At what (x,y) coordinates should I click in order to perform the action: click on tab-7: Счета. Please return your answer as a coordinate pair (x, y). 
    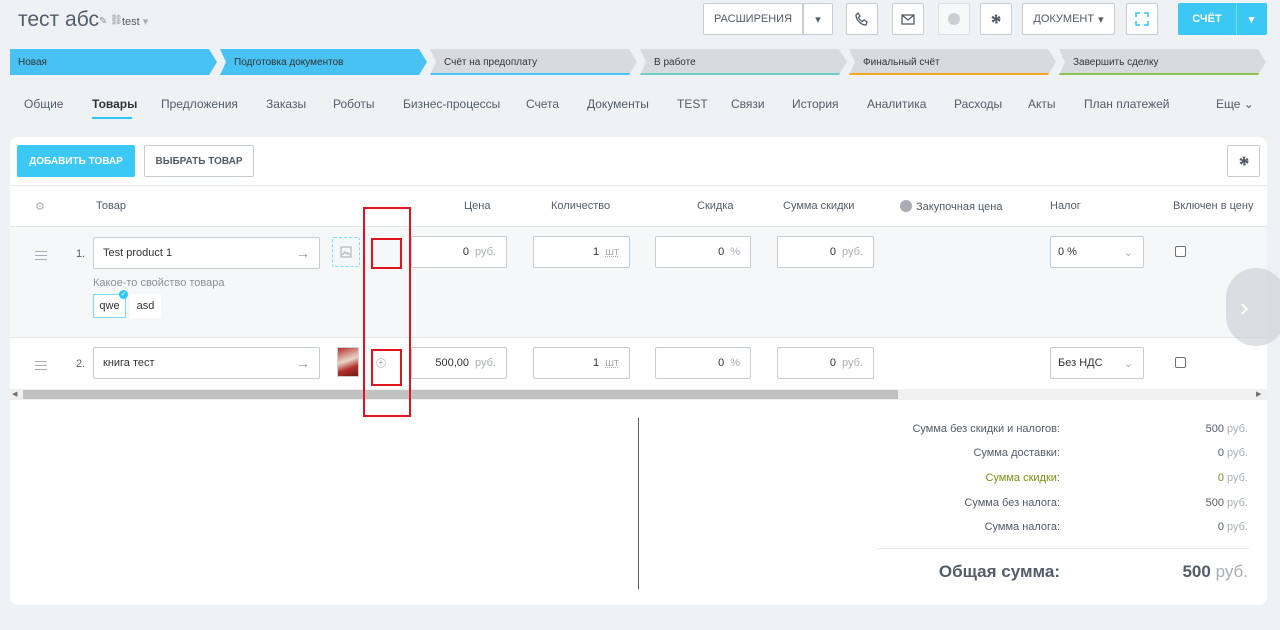
    Looking at the image, I should click on (542, 104).